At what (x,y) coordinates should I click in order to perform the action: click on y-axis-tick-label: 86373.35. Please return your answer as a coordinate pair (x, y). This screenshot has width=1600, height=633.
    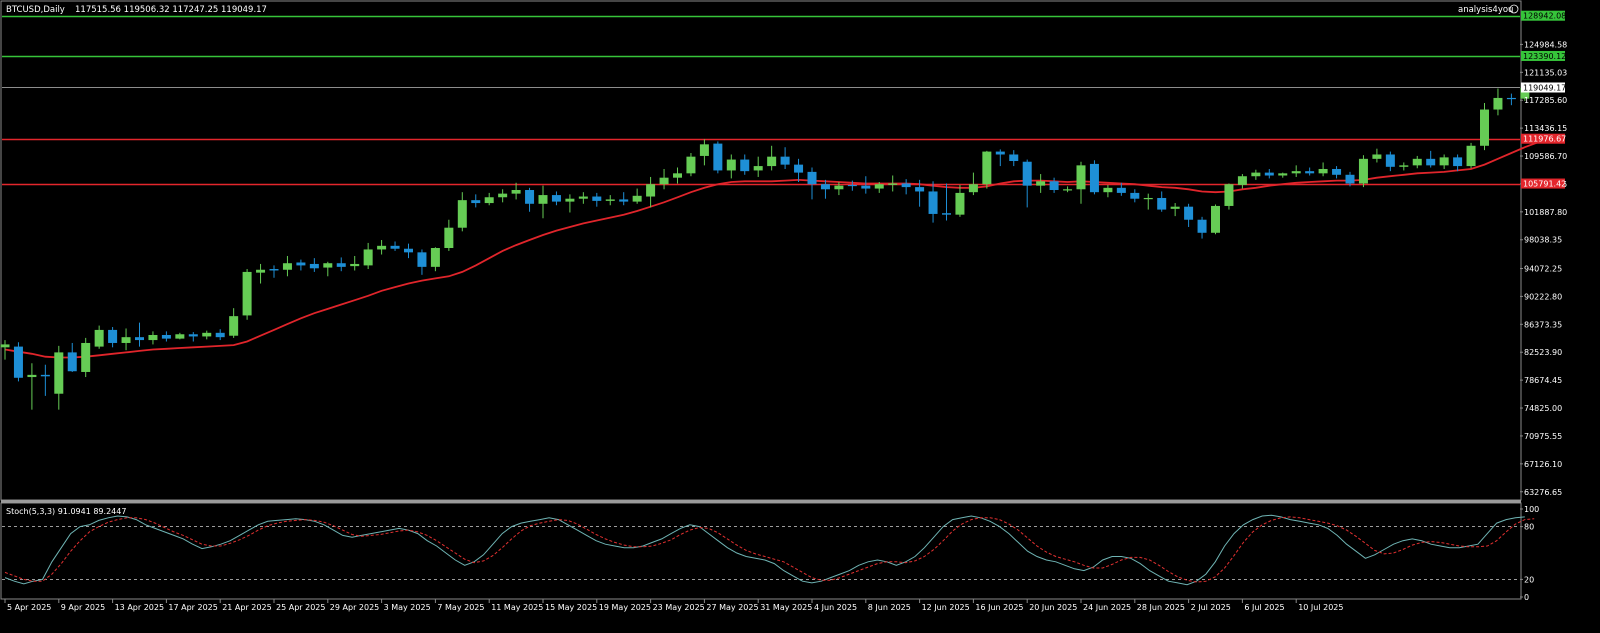
    Looking at the image, I should click on (1543, 324).